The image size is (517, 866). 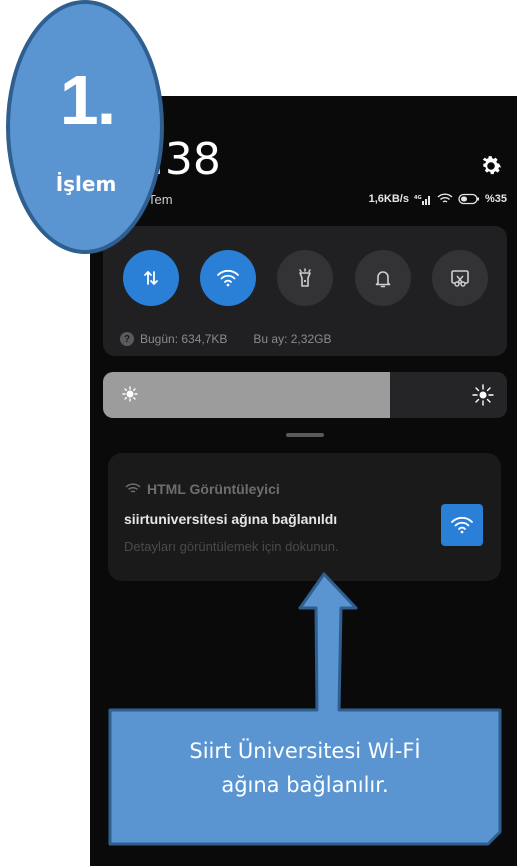 I want to click on screenshot-scissors-icon, so click(x=460, y=278).